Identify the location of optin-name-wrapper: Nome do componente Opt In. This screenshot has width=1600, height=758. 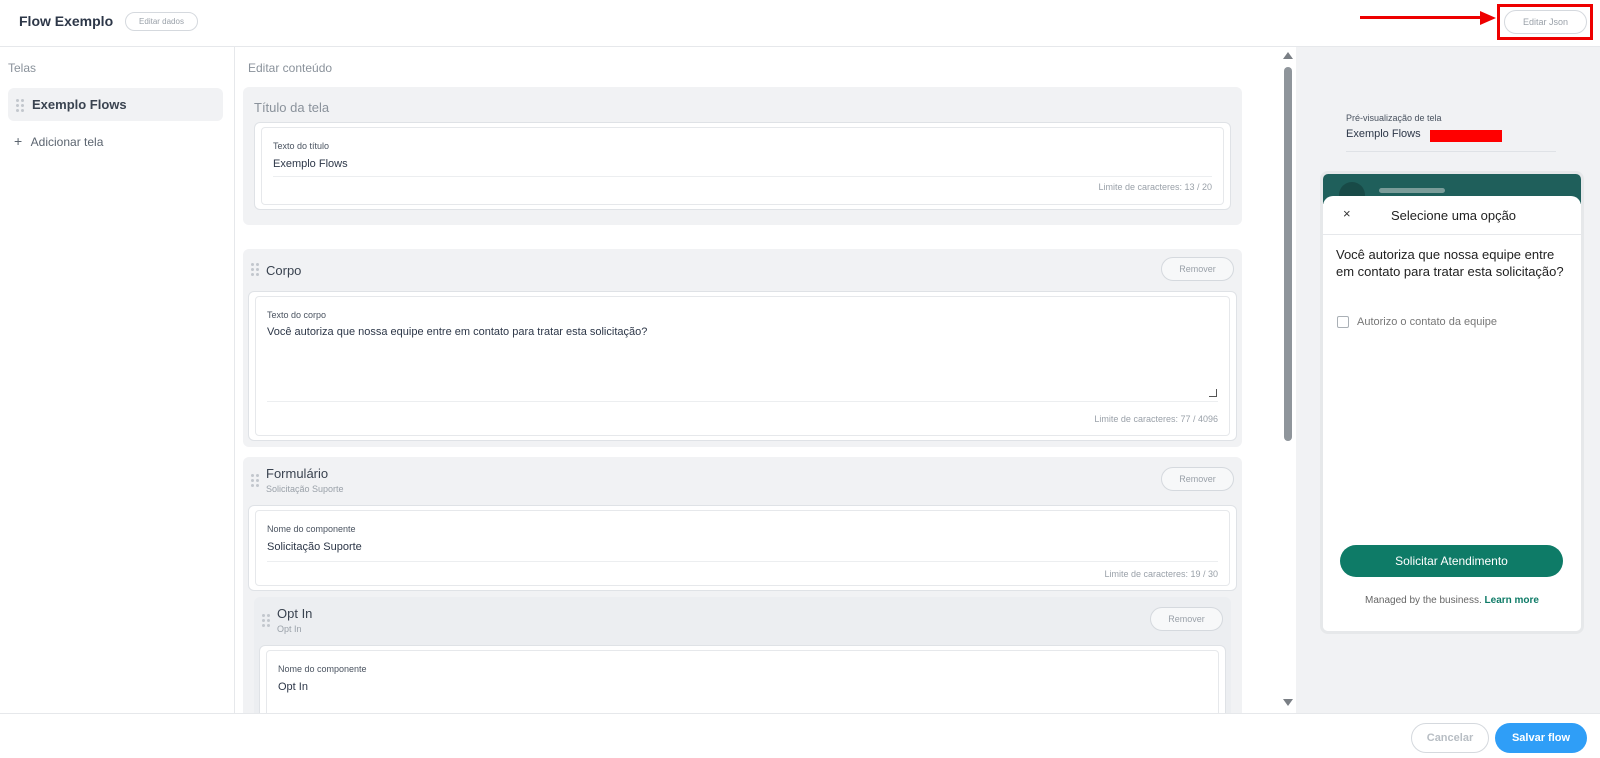
(742, 679).